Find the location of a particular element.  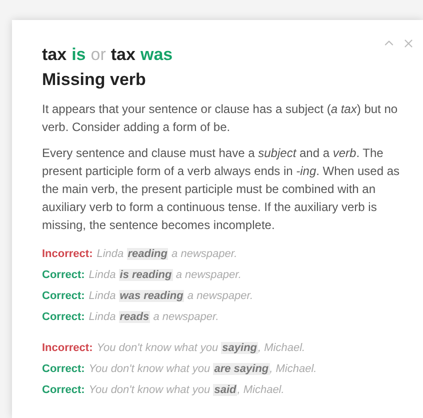

example-sentence: Linda reading a newspaper. is located at coordinates (167, 254).